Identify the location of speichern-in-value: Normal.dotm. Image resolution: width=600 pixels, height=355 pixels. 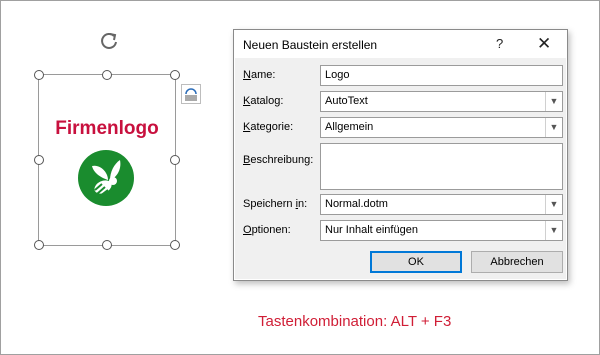
(356, 204).